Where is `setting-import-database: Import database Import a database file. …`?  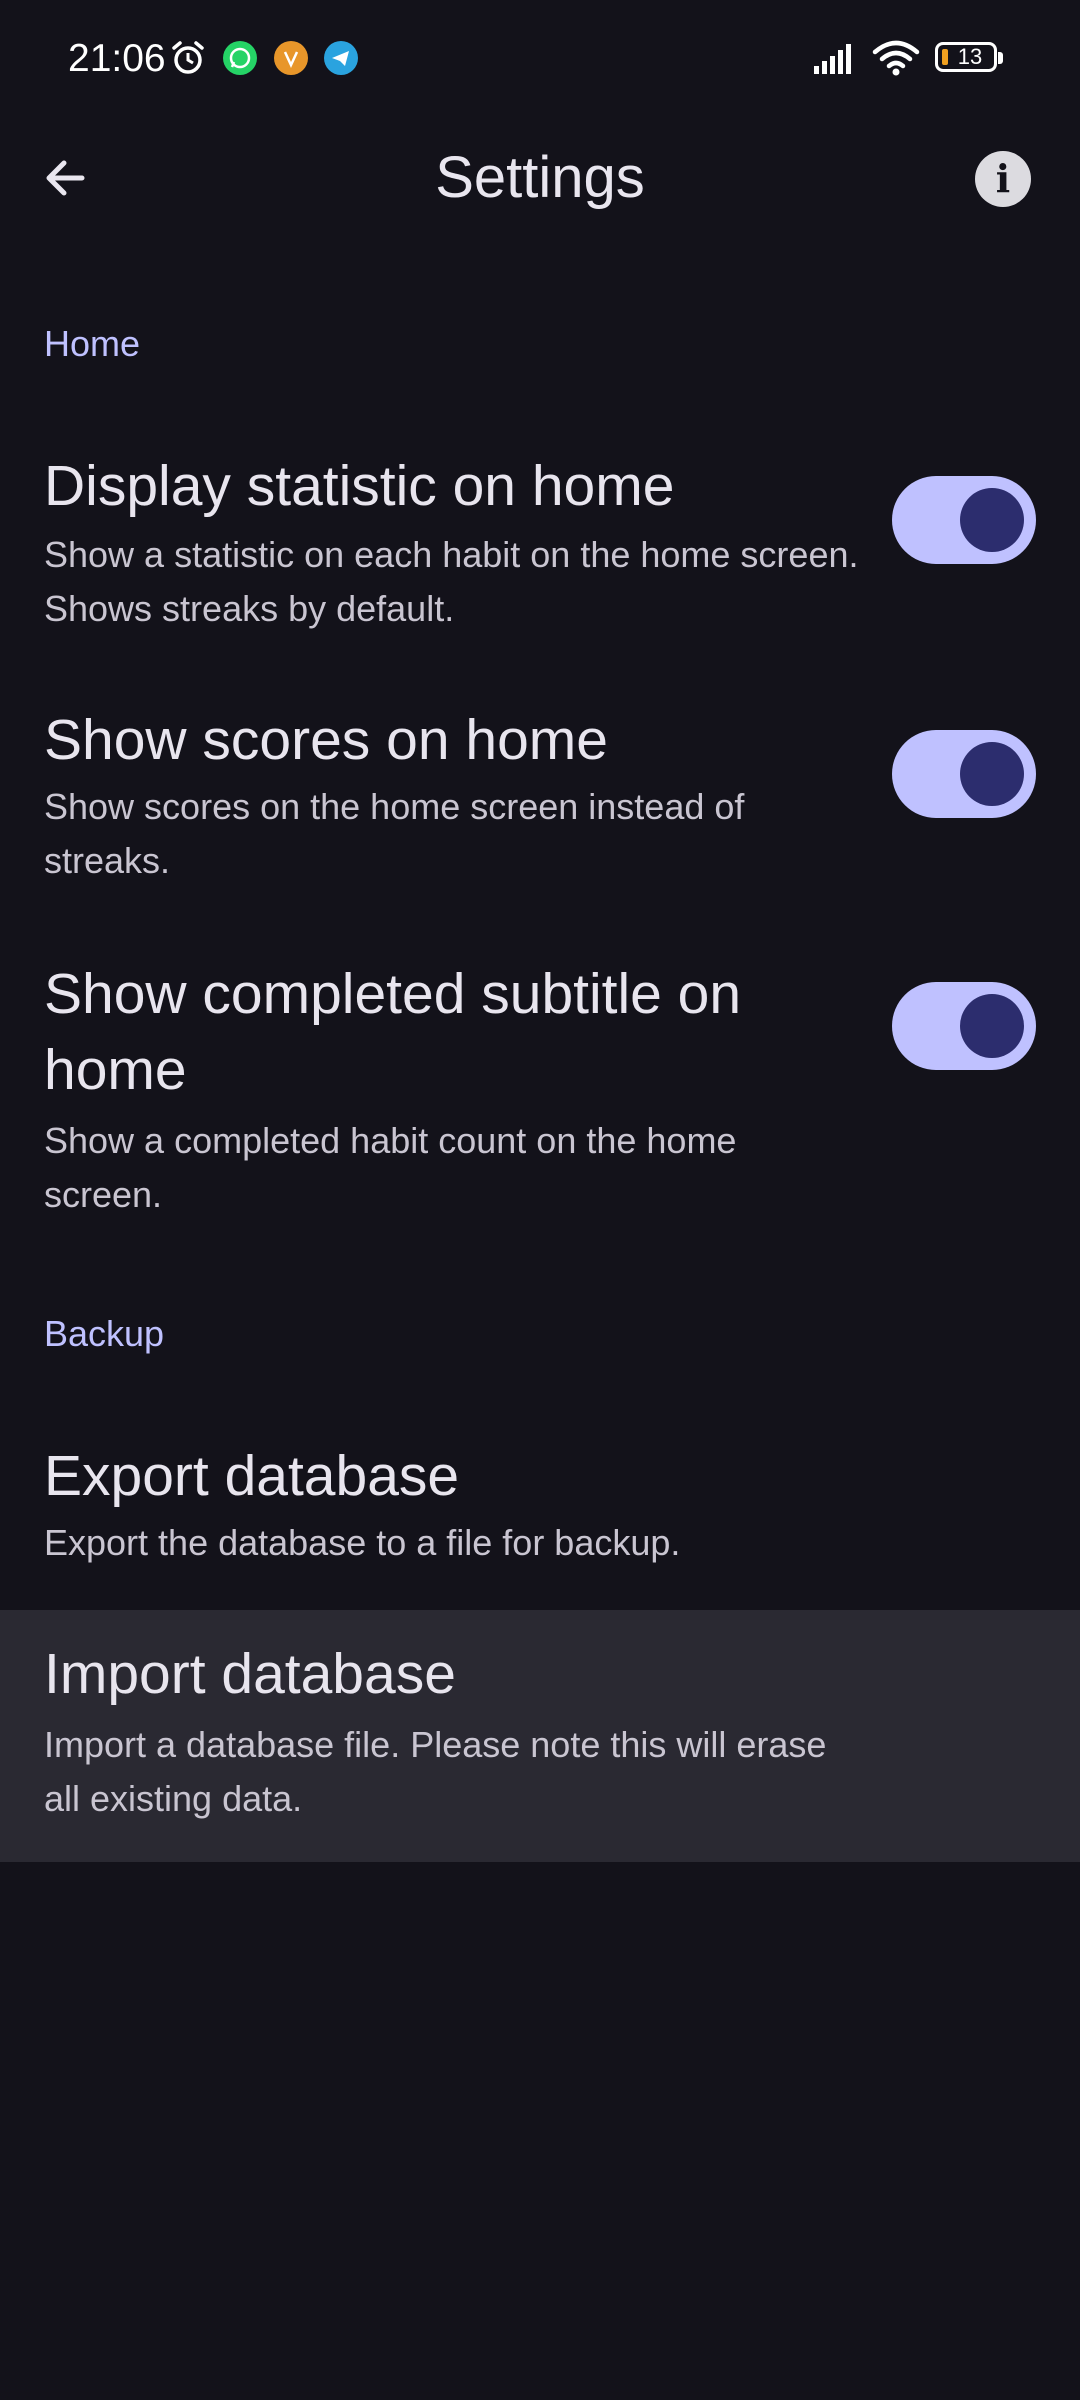 setting-import-database: Import database Import a database file. … is located at coordinates (540, 1736).